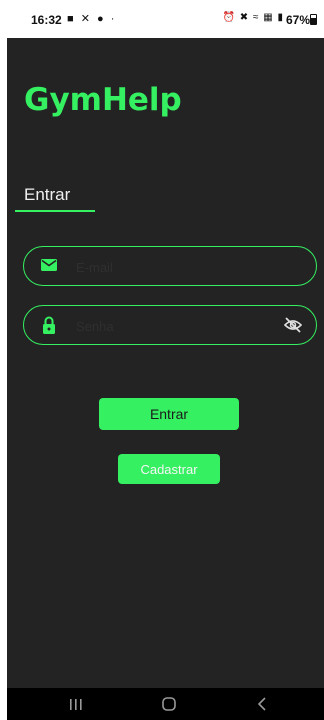  I want to click on status-notification-icons: ■ ✕ ● ·, so click(91, 18).